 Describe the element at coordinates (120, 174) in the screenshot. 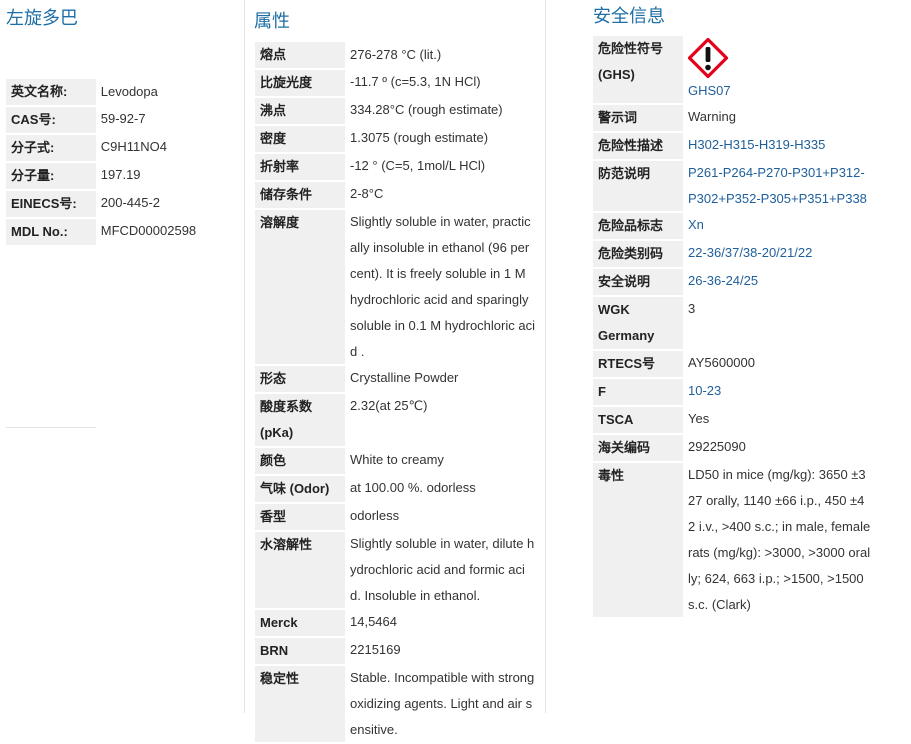

I see `row-value: 197.19` at that location.